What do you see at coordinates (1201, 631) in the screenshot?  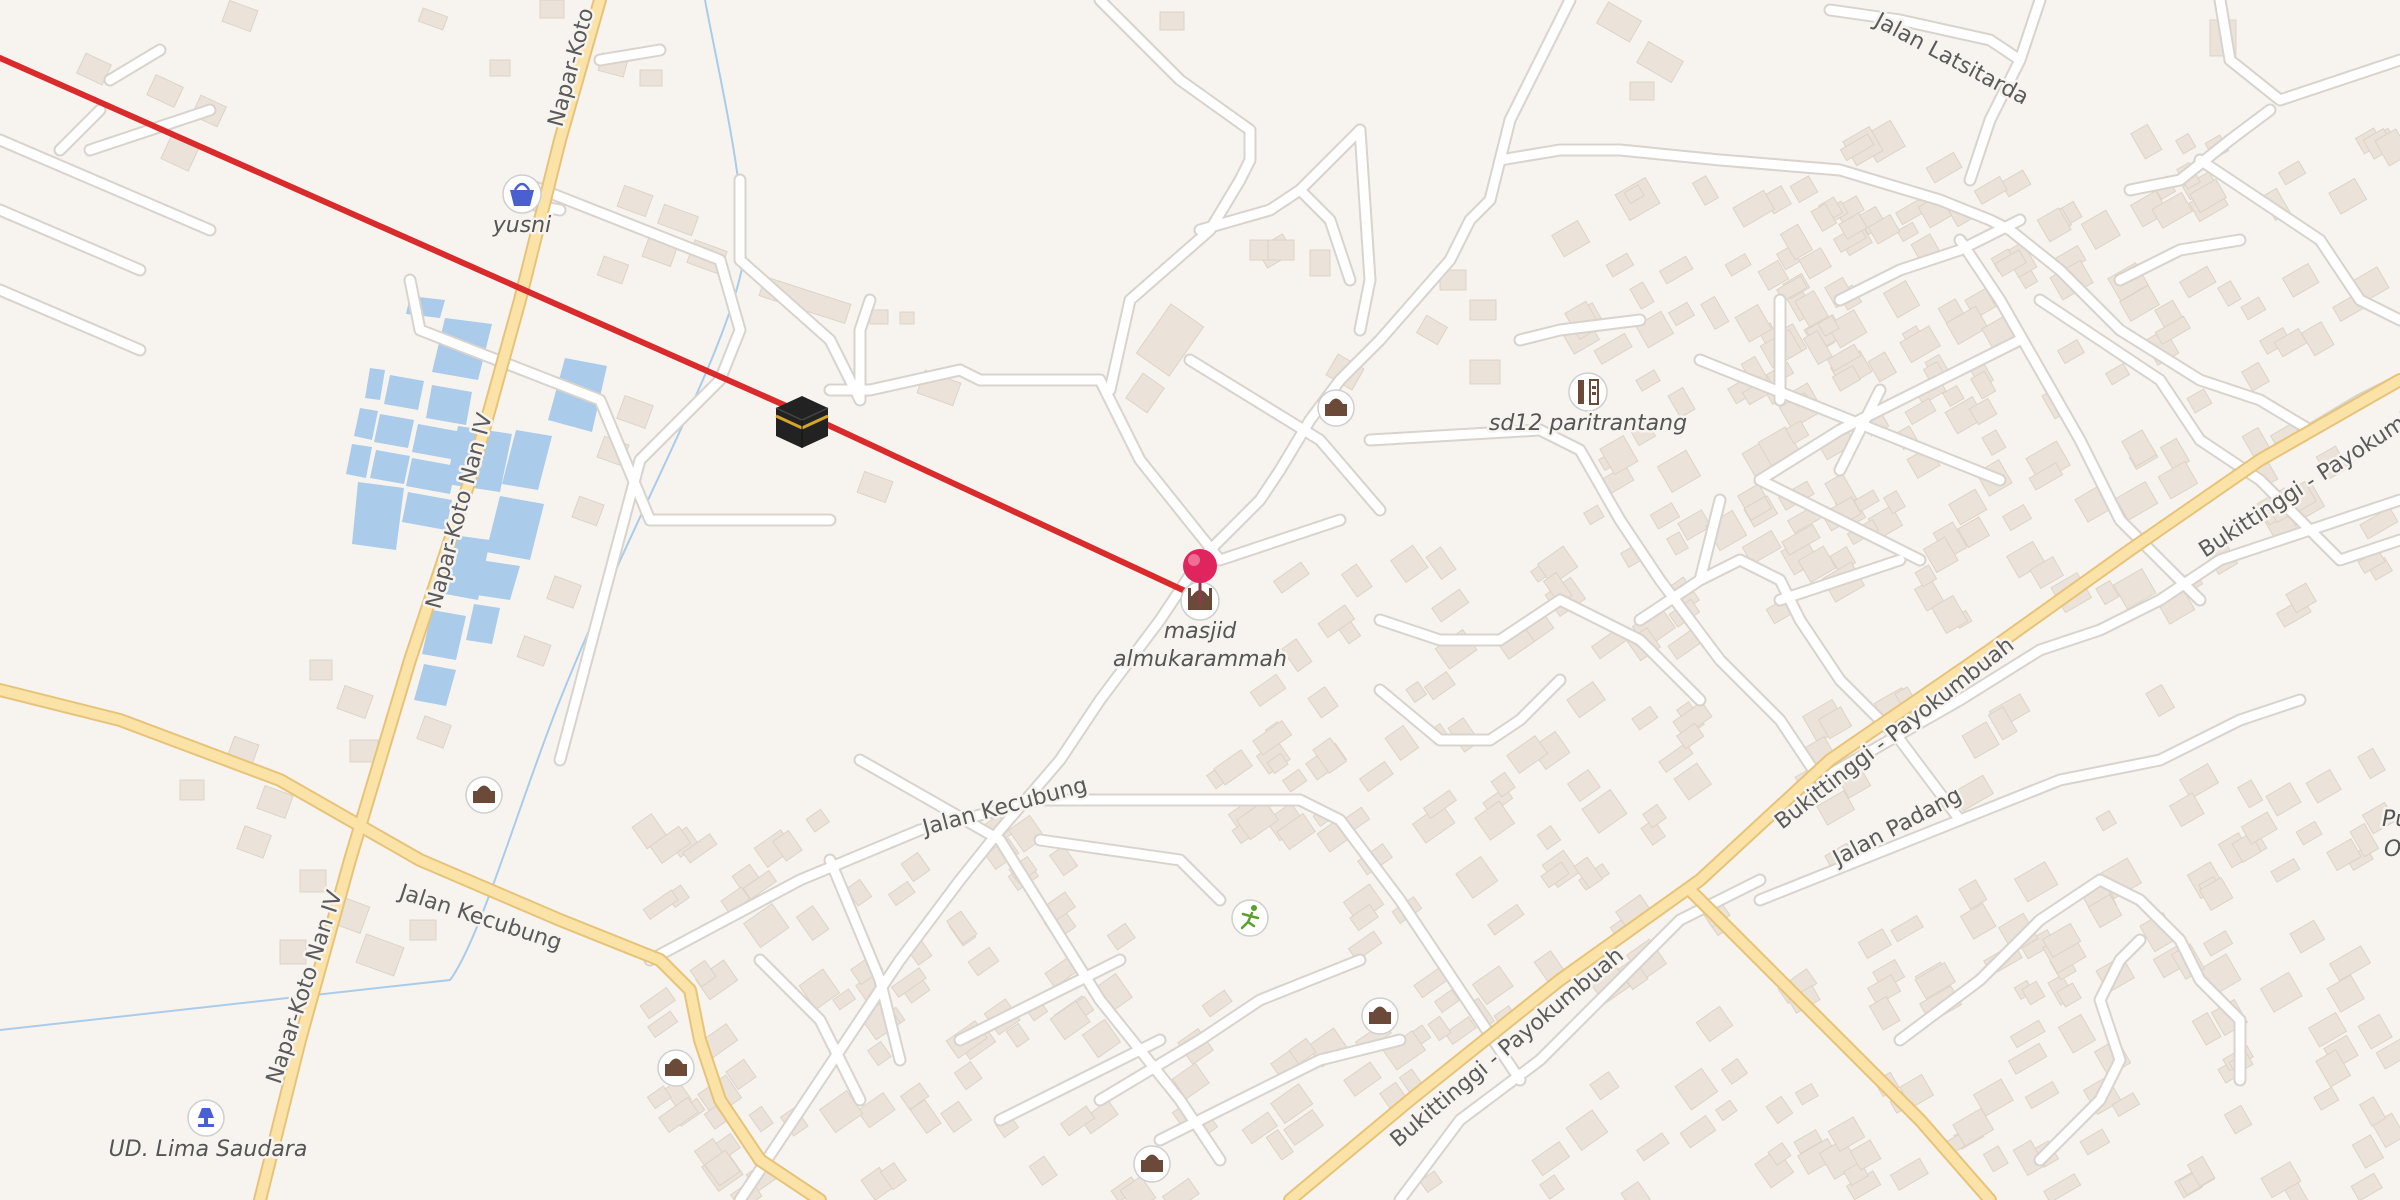 I see `poi-label-masjid-1: masjid` at bounding box center [1201, 631].